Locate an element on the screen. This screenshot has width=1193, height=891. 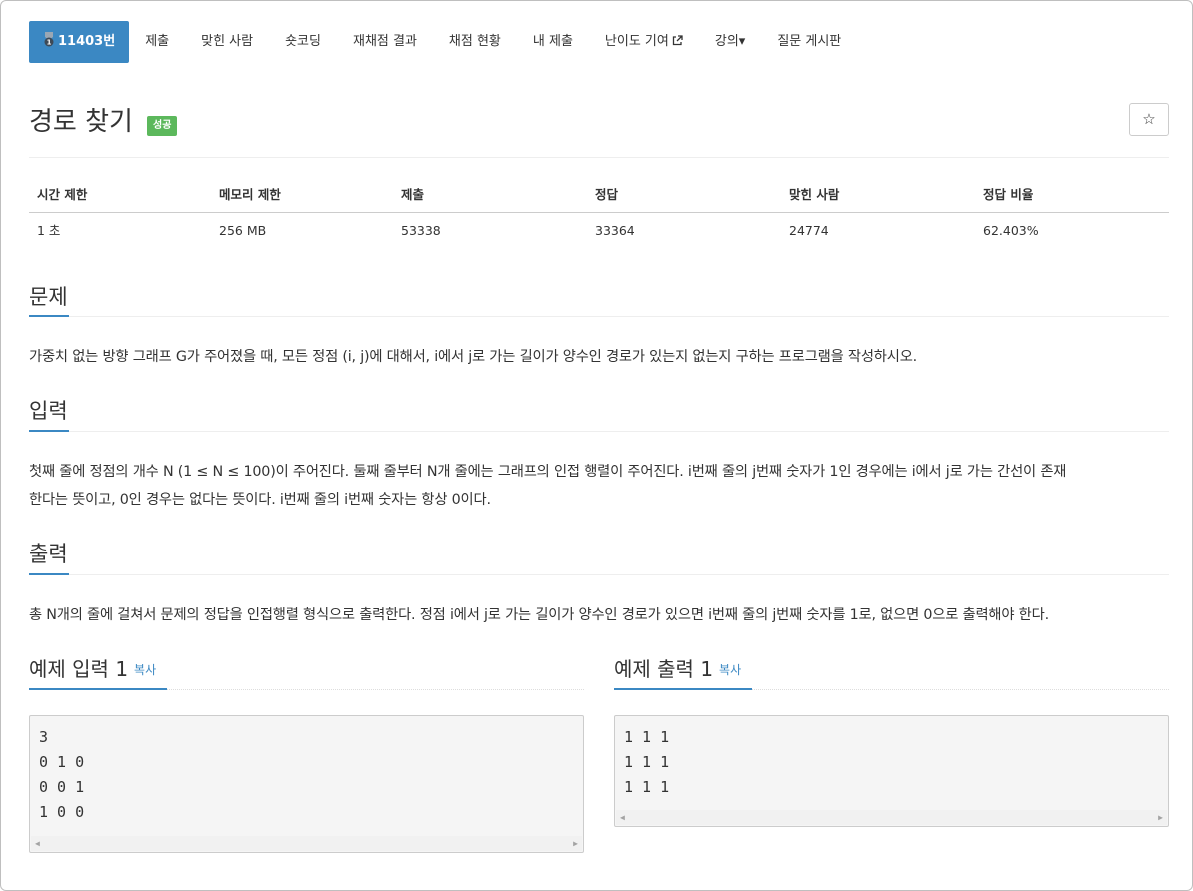
sample-input-line: 1 0 0 is located at coordinates (62, 812).